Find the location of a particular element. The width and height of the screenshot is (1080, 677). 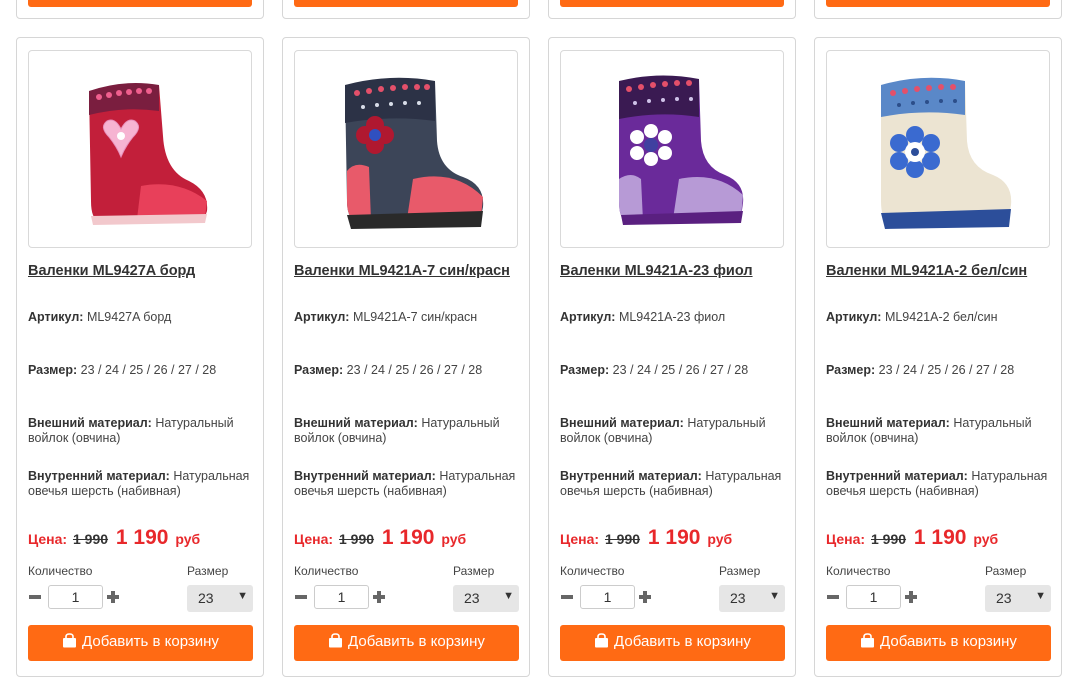

product-article: Артикул: ML9421A-2 бел/син is located at coordinates (941, 317).